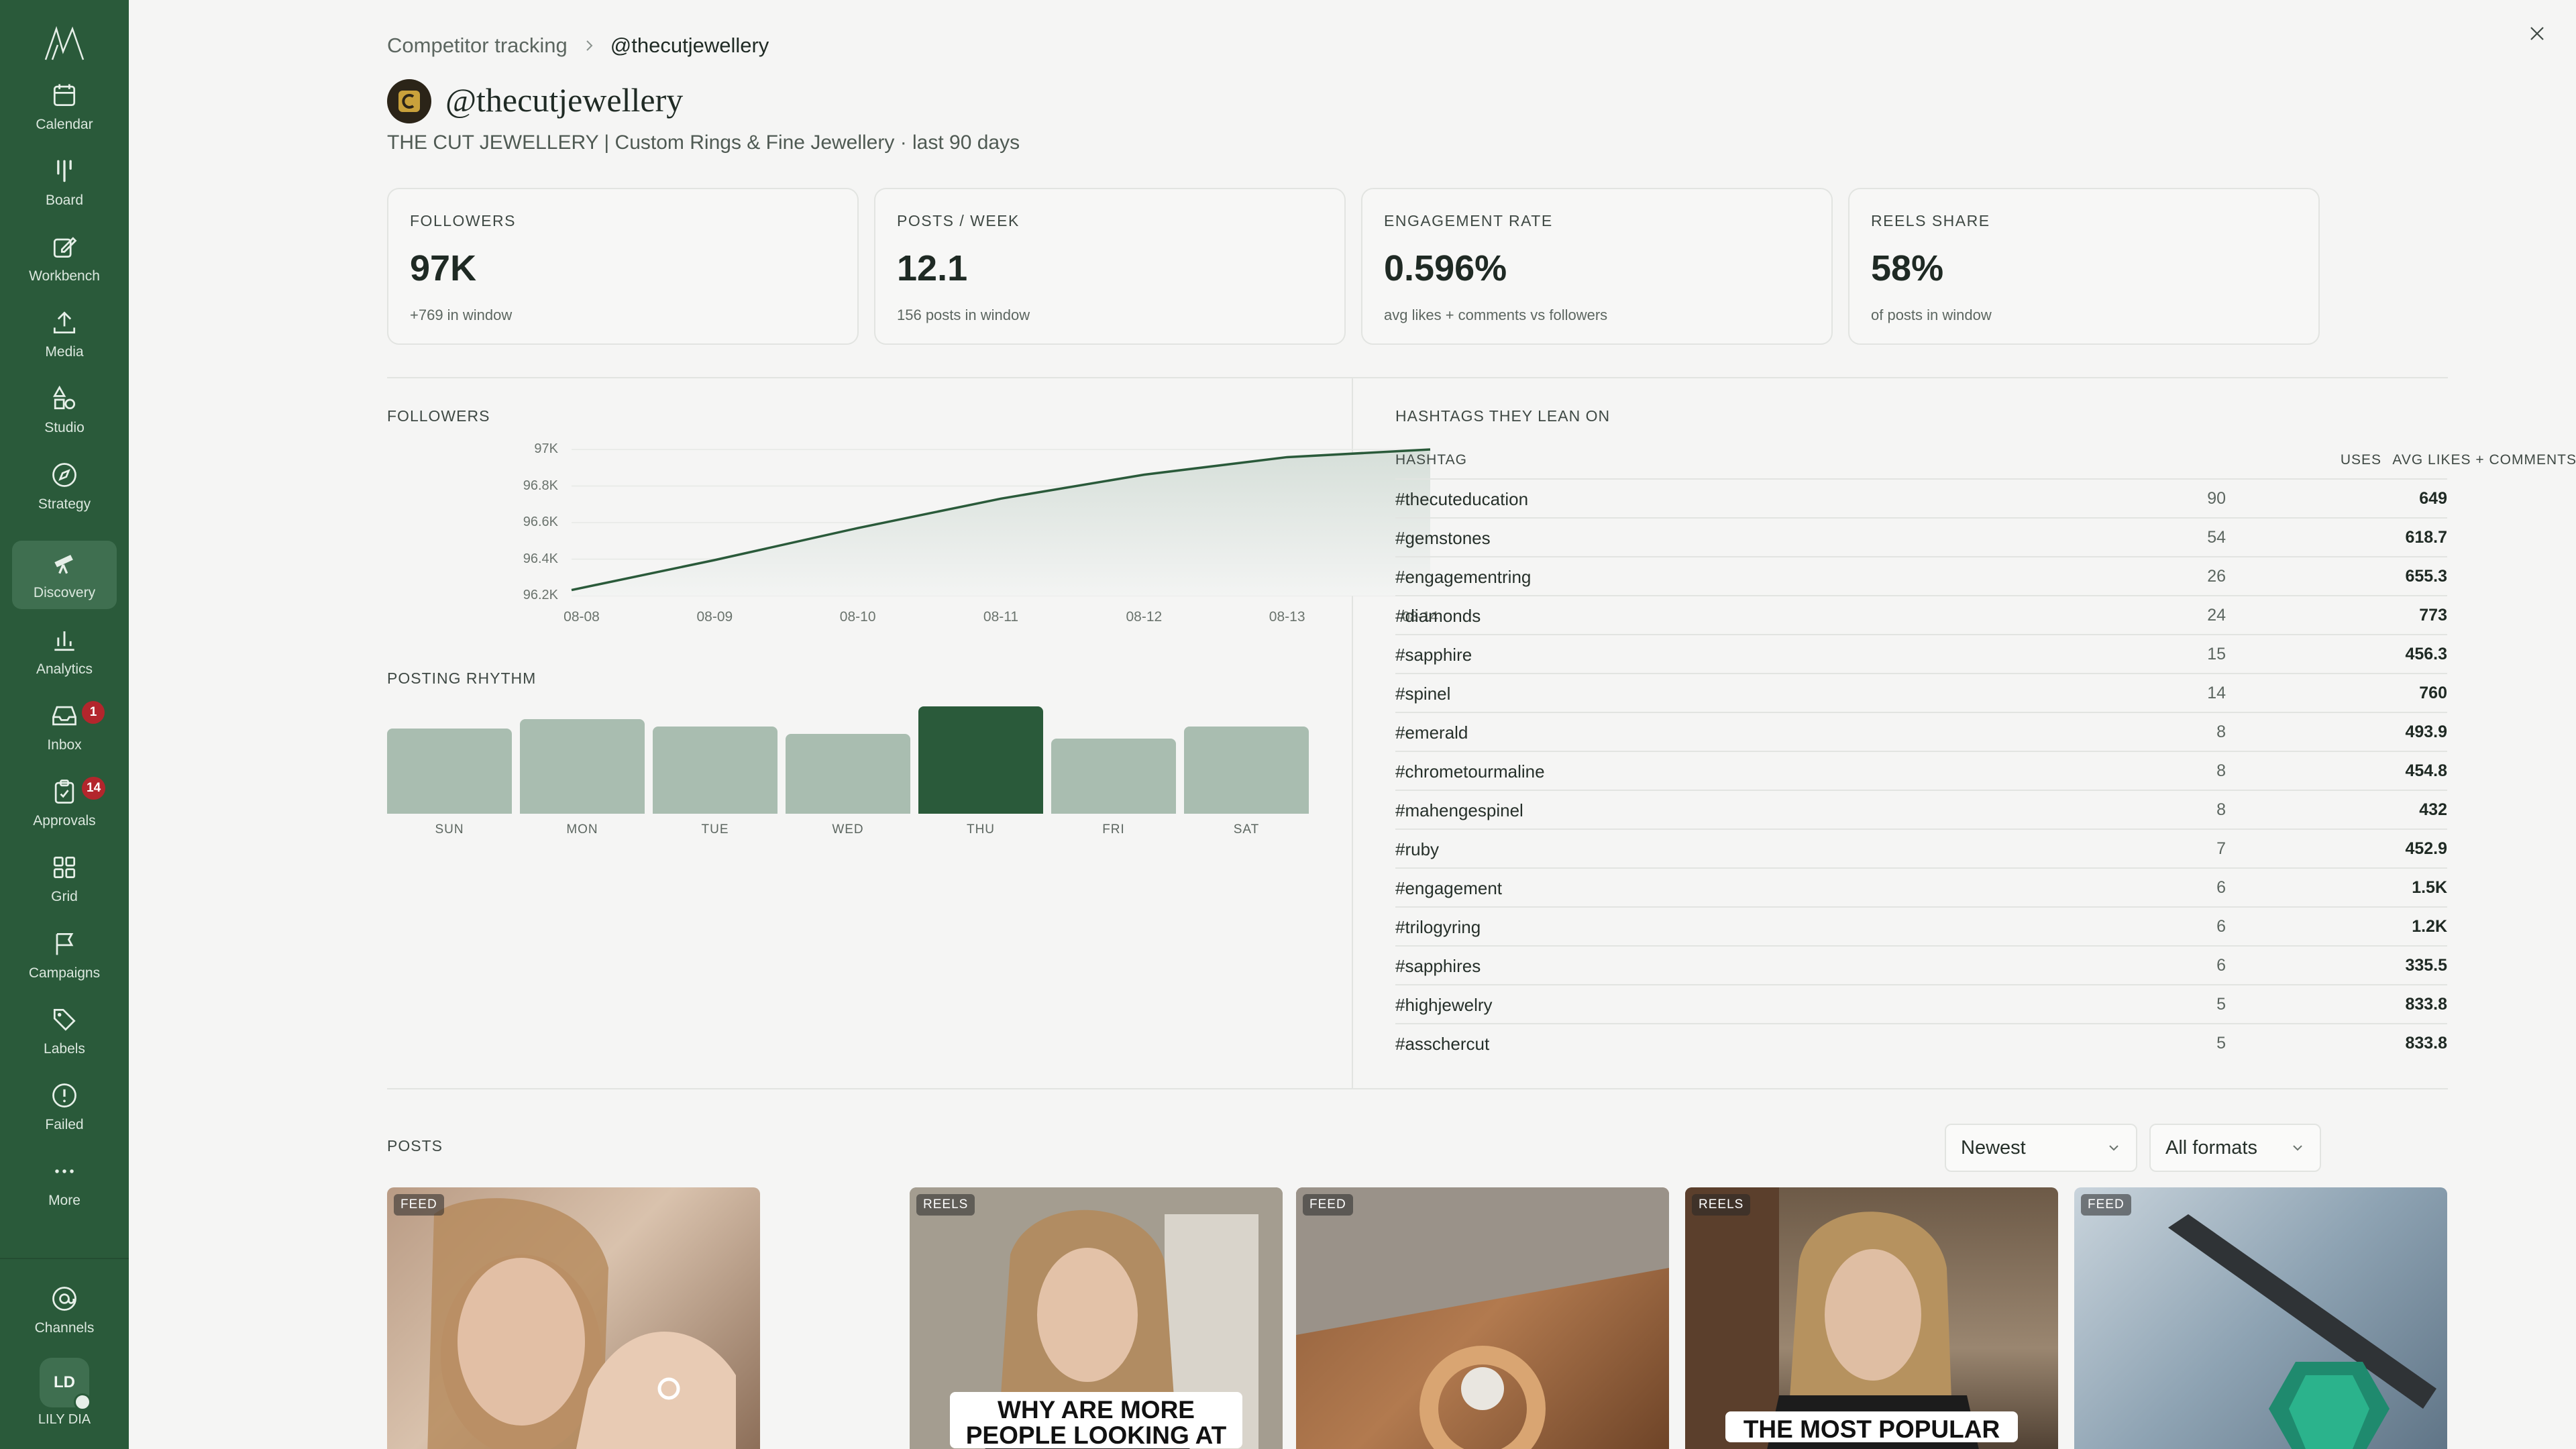 The image size is (2576, 1449). I want to click on avatar-status-icon, so click(82, 1402).